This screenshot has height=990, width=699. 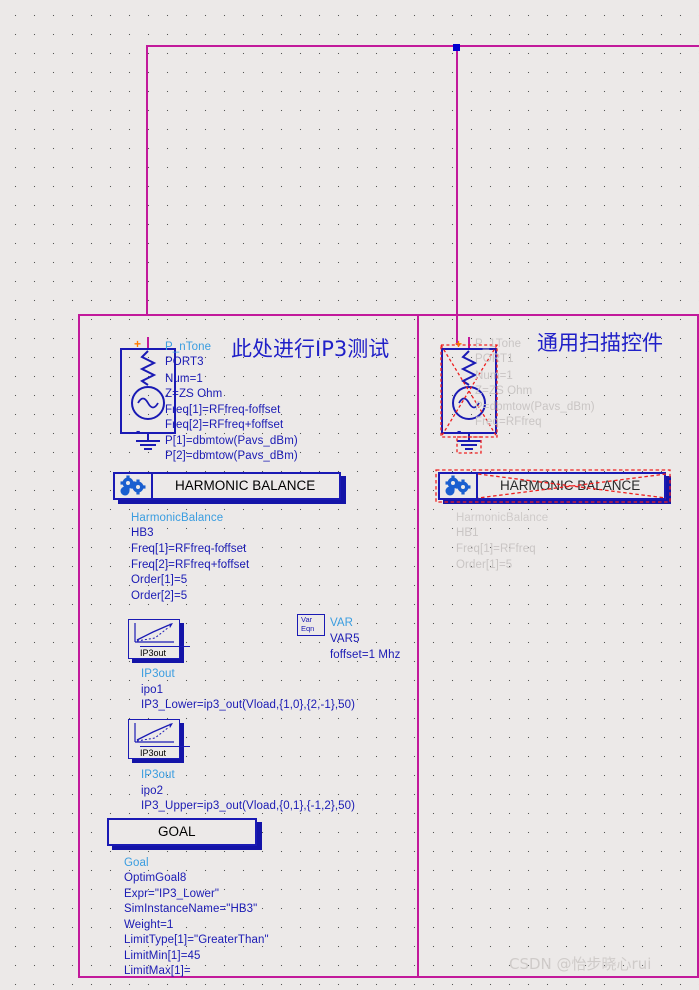 I want to click on right-hb-icon-cell, so click(x=459, y=486).